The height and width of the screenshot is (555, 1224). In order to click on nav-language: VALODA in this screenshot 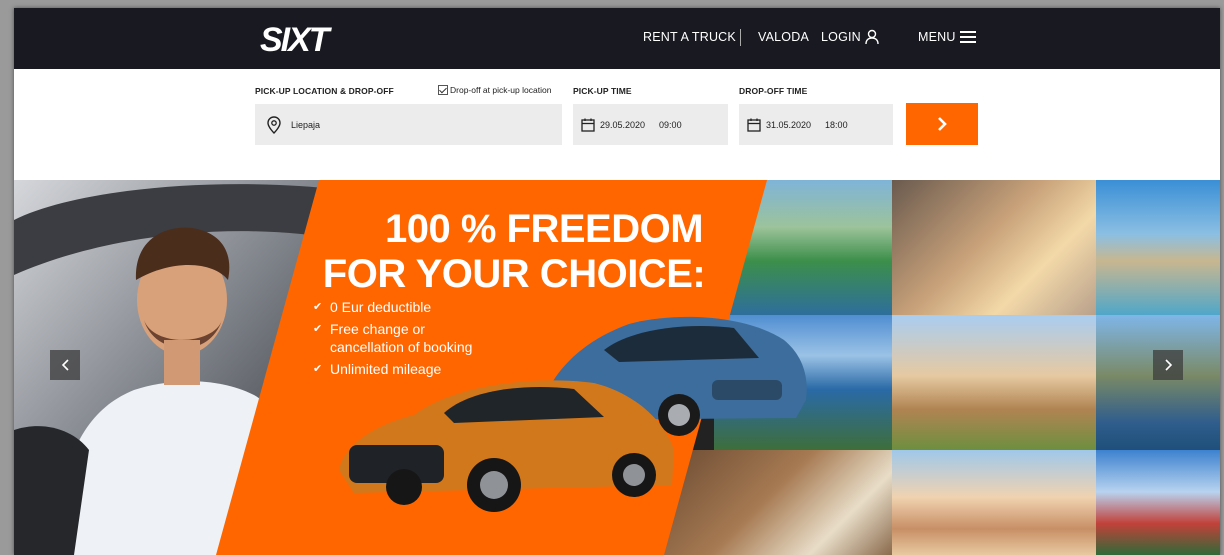, I will do `click(783, 37)`.